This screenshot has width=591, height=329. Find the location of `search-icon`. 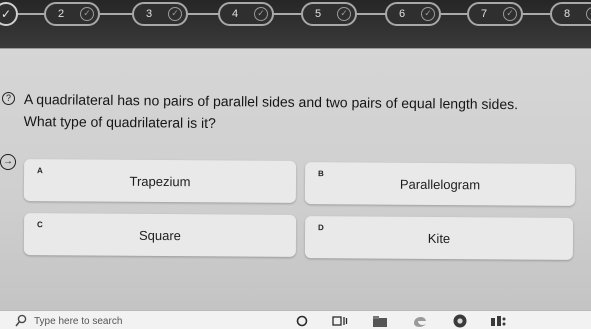

search-icon is located at coordinates (21, 321).